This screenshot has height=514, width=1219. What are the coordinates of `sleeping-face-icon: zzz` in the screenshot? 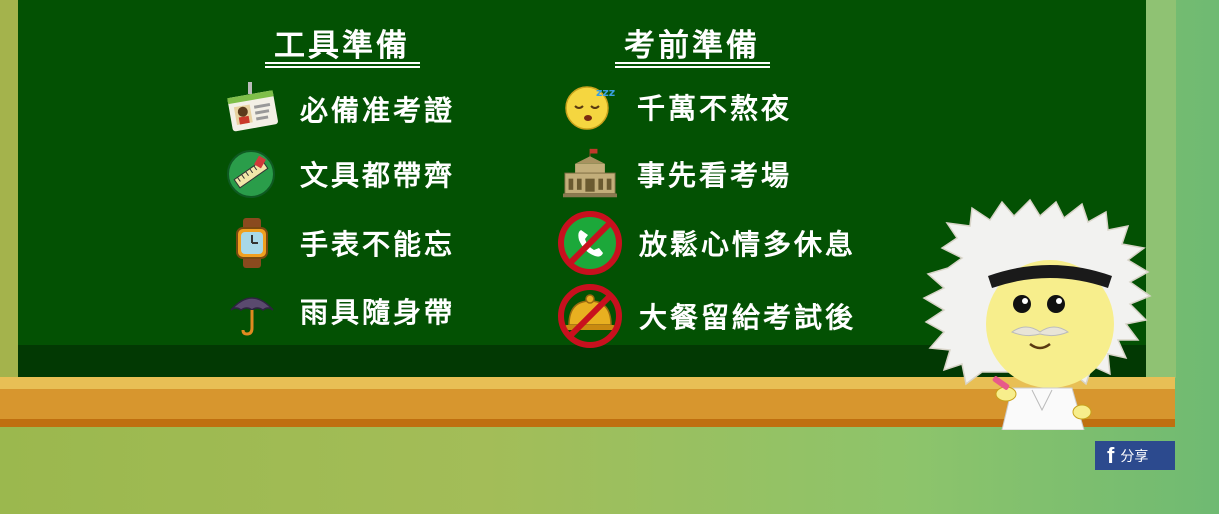 It's located at (590, 107).